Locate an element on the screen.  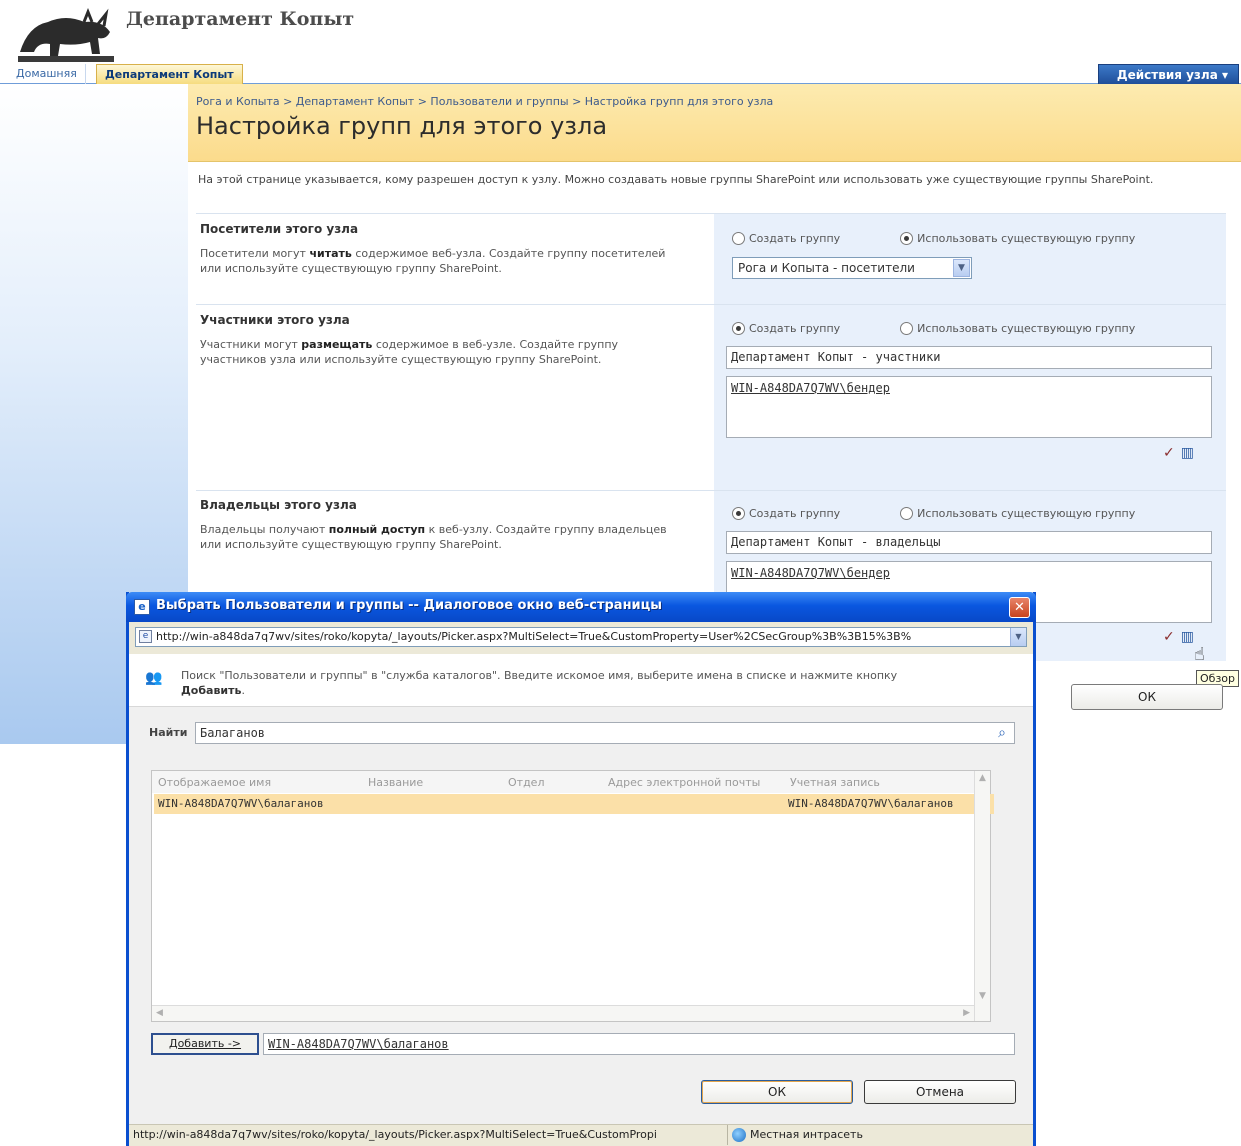
site-title: Департамент Копыт is located at coordinates (240, 19).